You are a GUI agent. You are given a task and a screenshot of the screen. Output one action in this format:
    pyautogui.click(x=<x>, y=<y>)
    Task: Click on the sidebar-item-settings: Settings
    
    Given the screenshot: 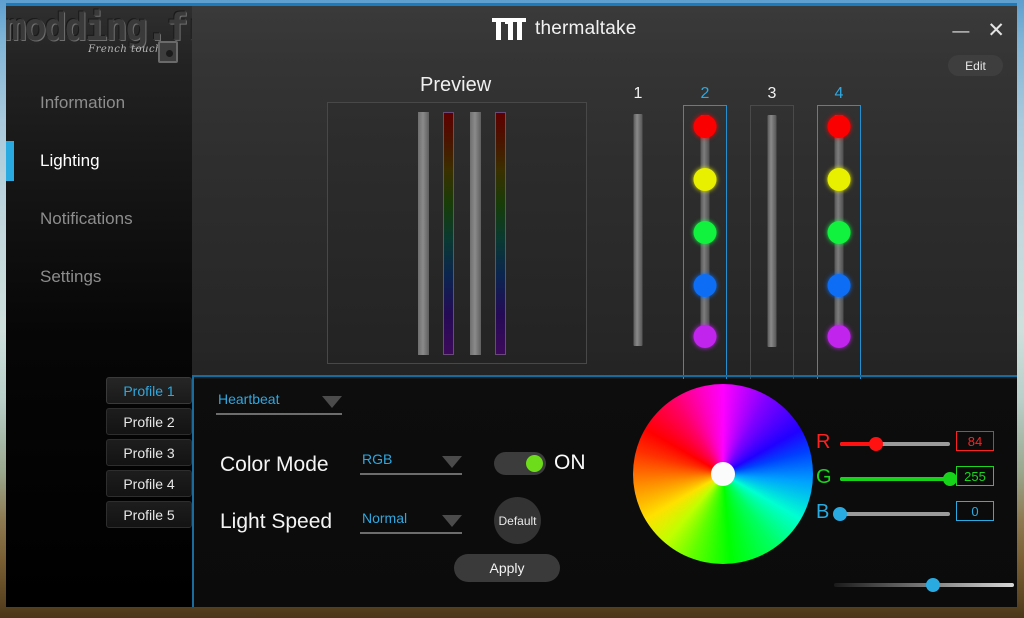 What is the action you would take?
    pyautogui.click(x=99, y=277)
    